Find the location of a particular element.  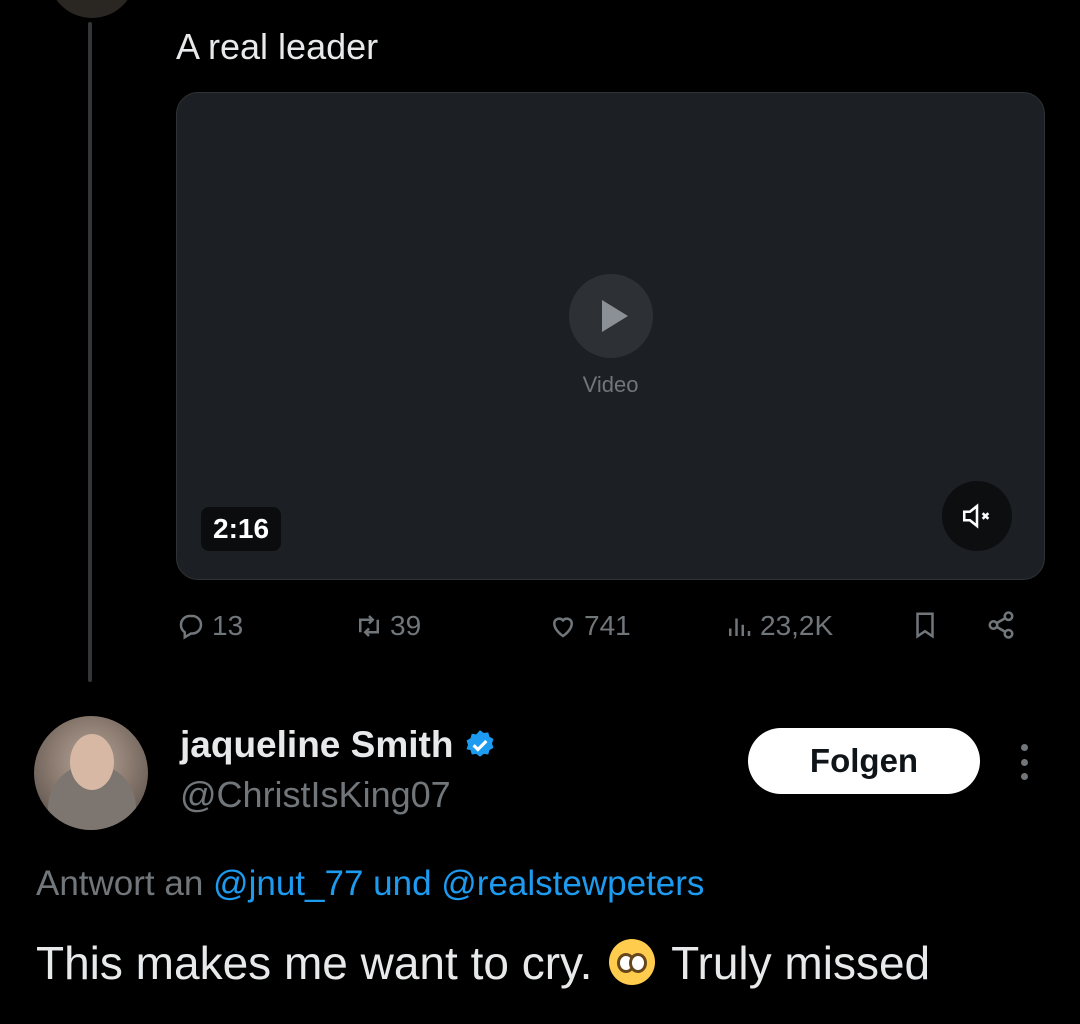

views-count: 23,2K is located at coordinates (797, 625).